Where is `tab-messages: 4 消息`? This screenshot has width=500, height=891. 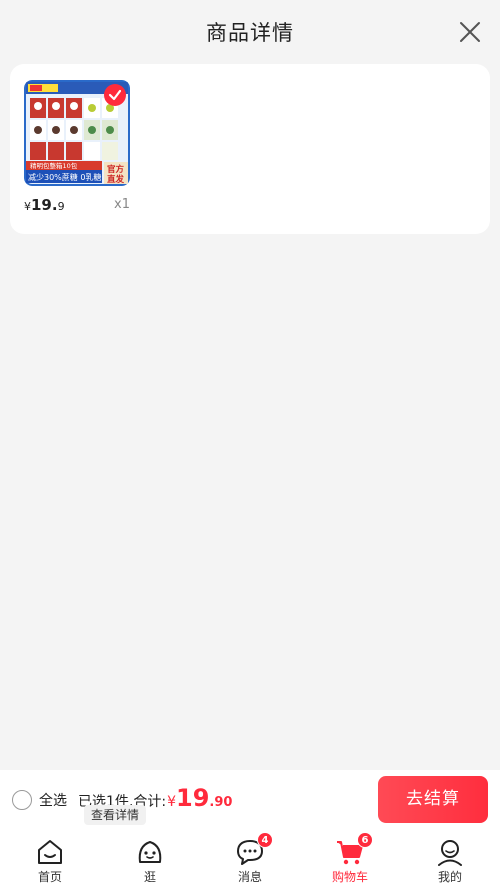 tab-messages: 4 消息 is located at coordinates (250, 860).